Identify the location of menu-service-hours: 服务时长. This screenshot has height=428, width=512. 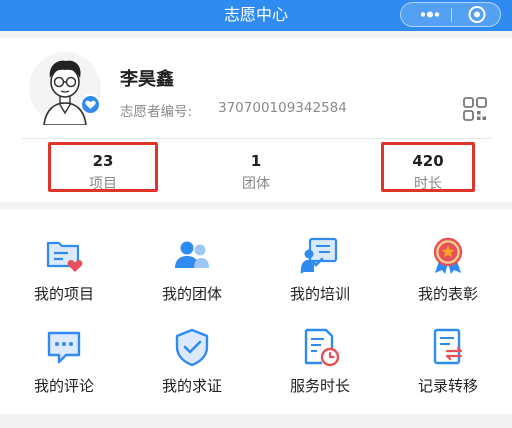
(320, 361).